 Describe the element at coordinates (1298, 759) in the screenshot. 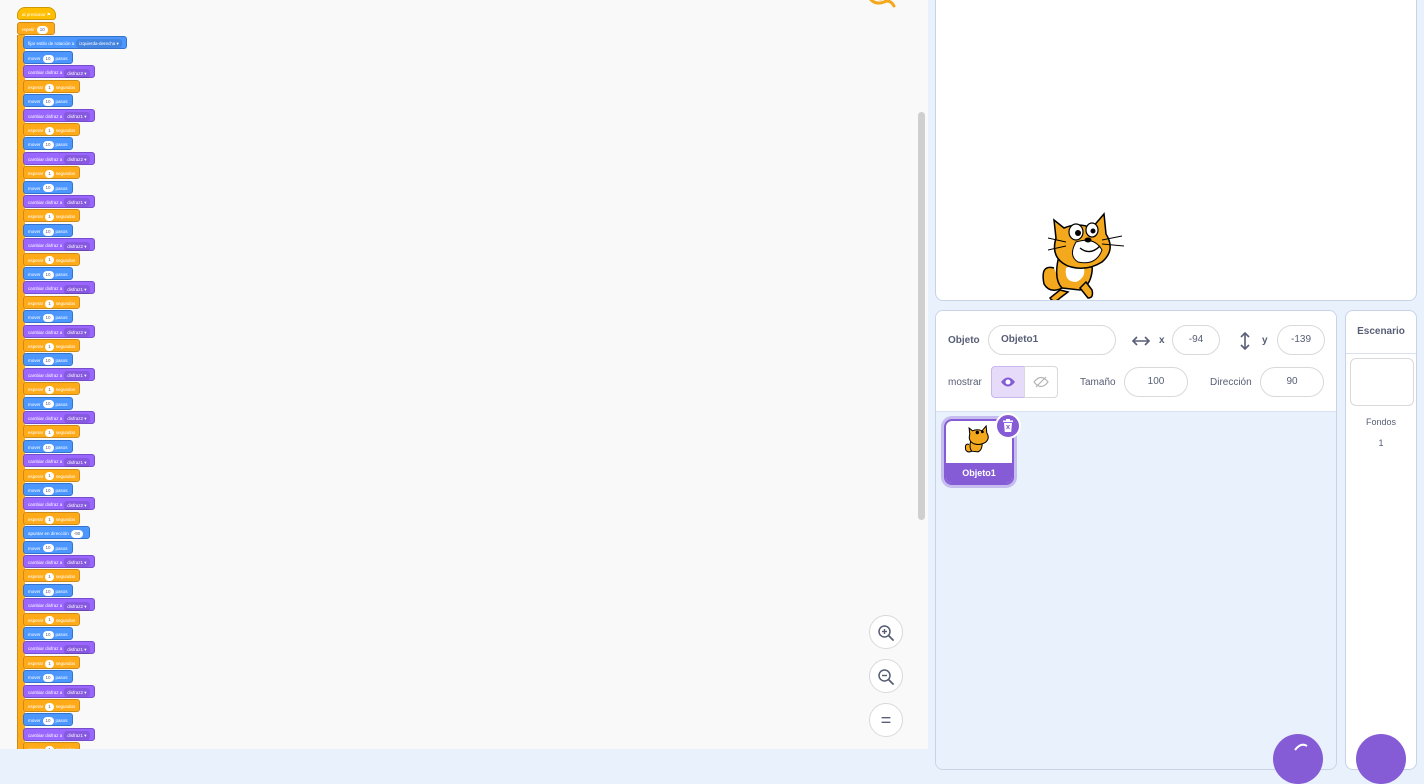

I see `add-sprite-button` at that location.